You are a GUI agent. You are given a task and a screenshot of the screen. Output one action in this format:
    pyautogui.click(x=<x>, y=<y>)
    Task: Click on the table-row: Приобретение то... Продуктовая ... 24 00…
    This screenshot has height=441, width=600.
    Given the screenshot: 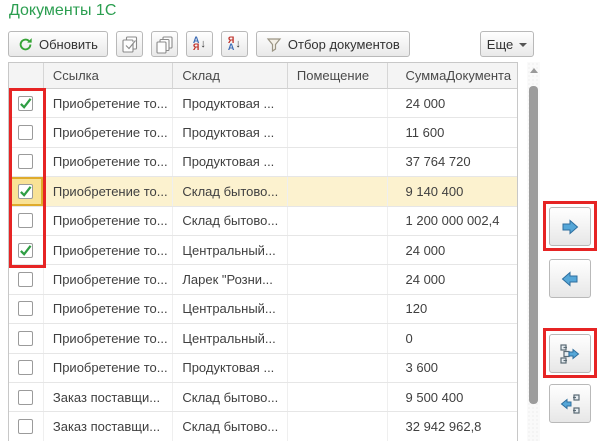 What is the action you would take?
    pyautogui.click(x=263, y=104)
    